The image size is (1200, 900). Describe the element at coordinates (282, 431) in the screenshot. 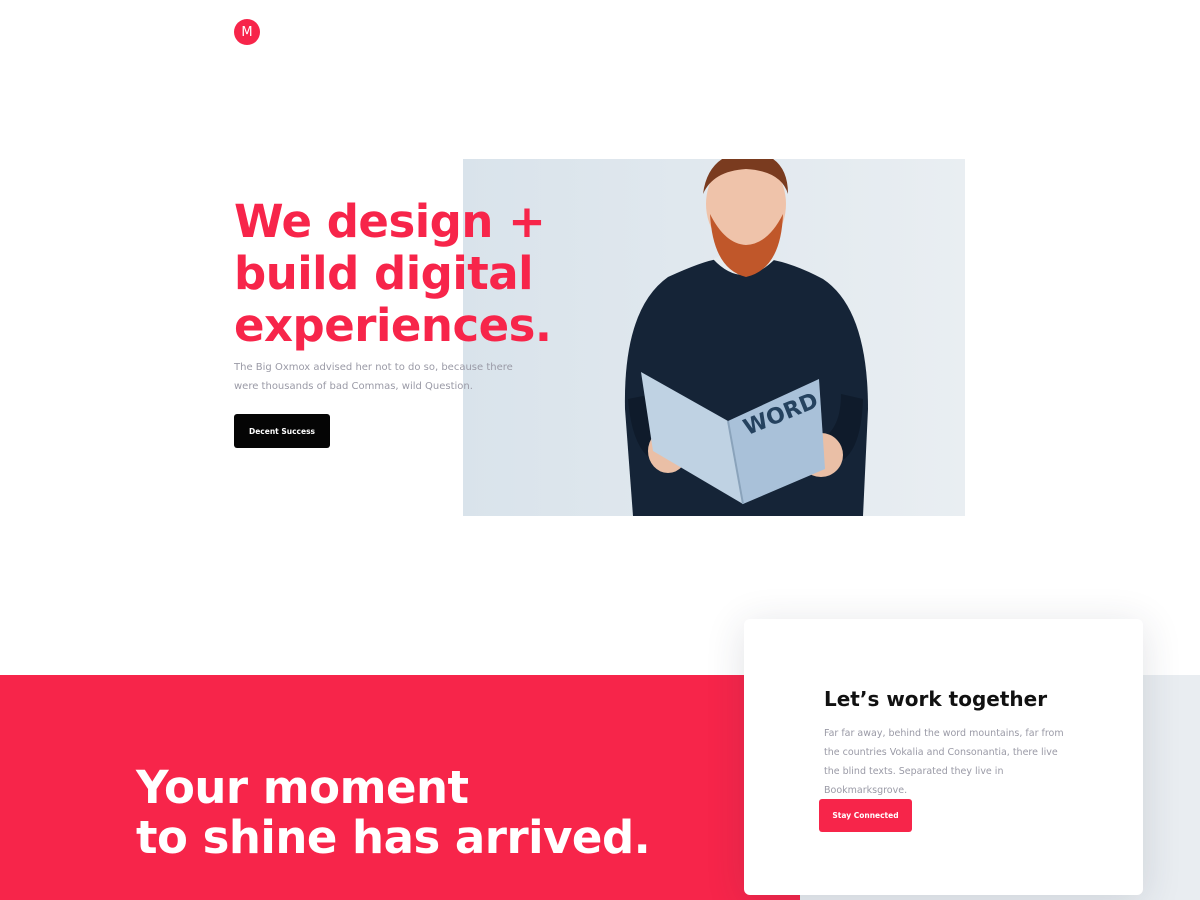

I see `decent-success-button: Decent Success` at that location.